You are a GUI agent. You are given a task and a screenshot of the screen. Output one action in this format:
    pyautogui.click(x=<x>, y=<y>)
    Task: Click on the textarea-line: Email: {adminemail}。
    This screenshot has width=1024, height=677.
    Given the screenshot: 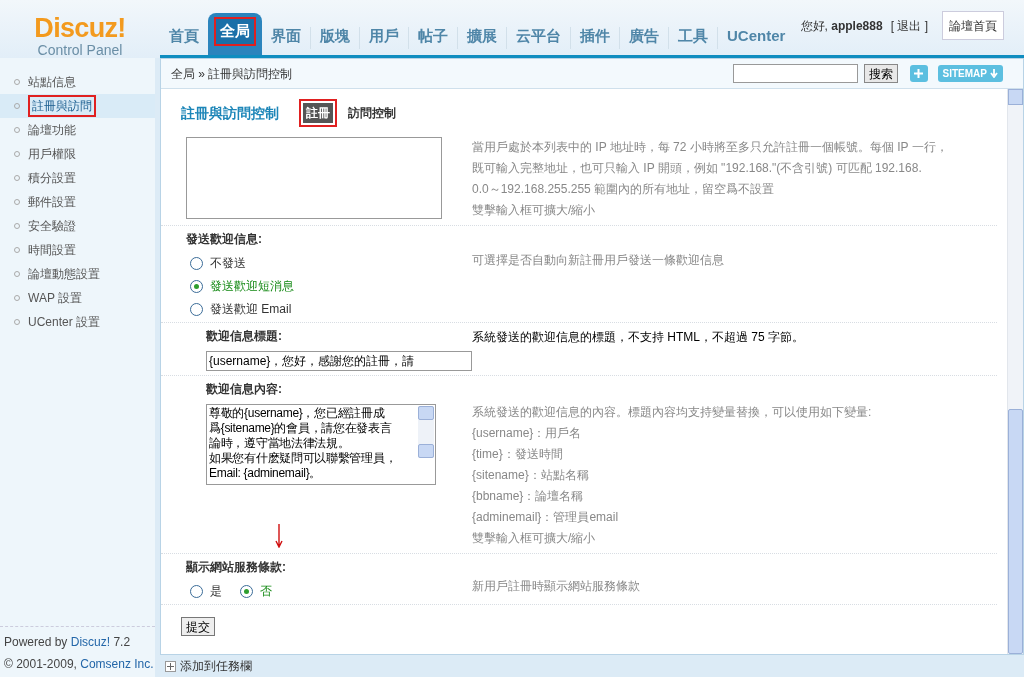 What is the action you would take?
    pyautogui.click(x=266, y=473)
    